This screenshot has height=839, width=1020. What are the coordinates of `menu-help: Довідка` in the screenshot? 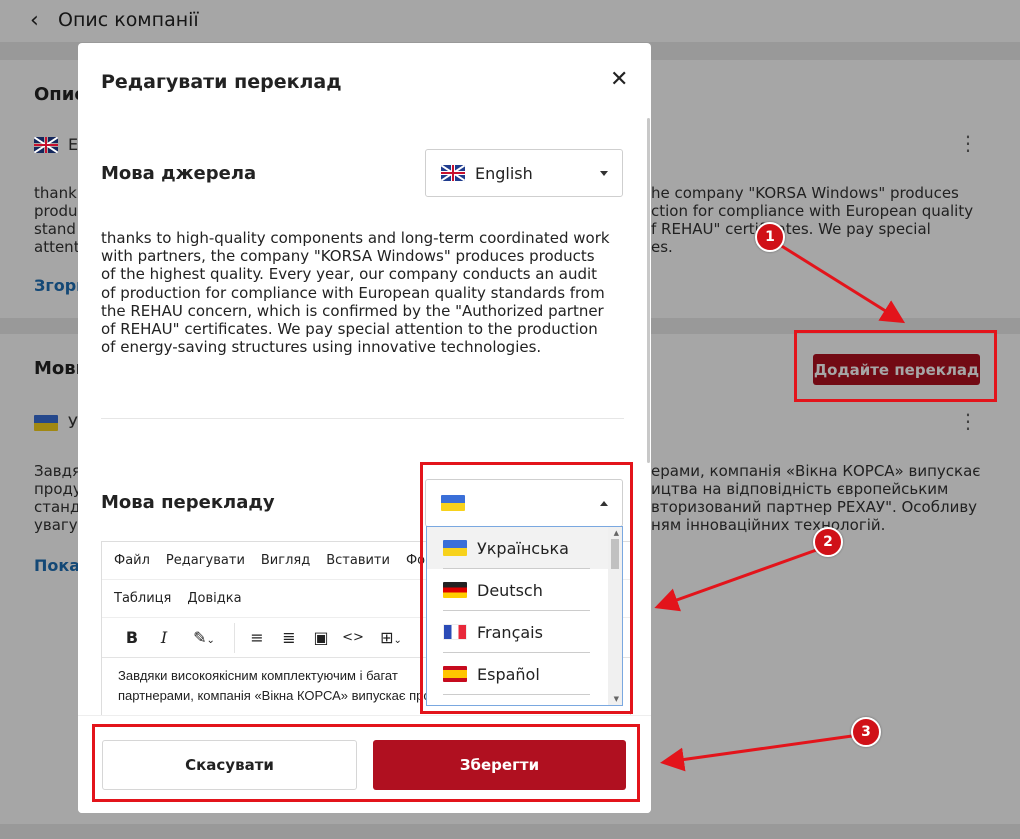 It's located at (214, 598).